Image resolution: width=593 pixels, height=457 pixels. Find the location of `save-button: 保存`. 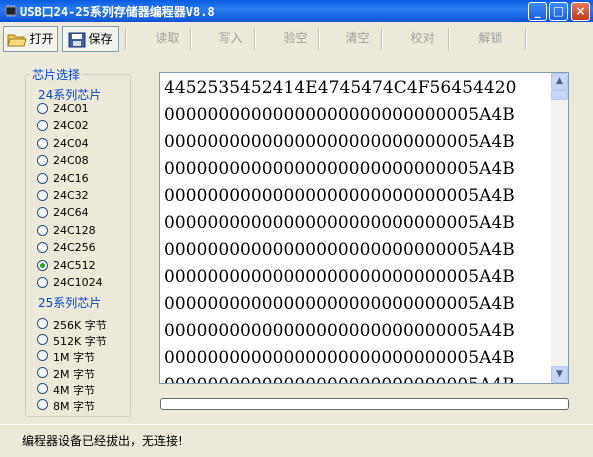

save-button: 保存 is located at coordinates (90, 39).